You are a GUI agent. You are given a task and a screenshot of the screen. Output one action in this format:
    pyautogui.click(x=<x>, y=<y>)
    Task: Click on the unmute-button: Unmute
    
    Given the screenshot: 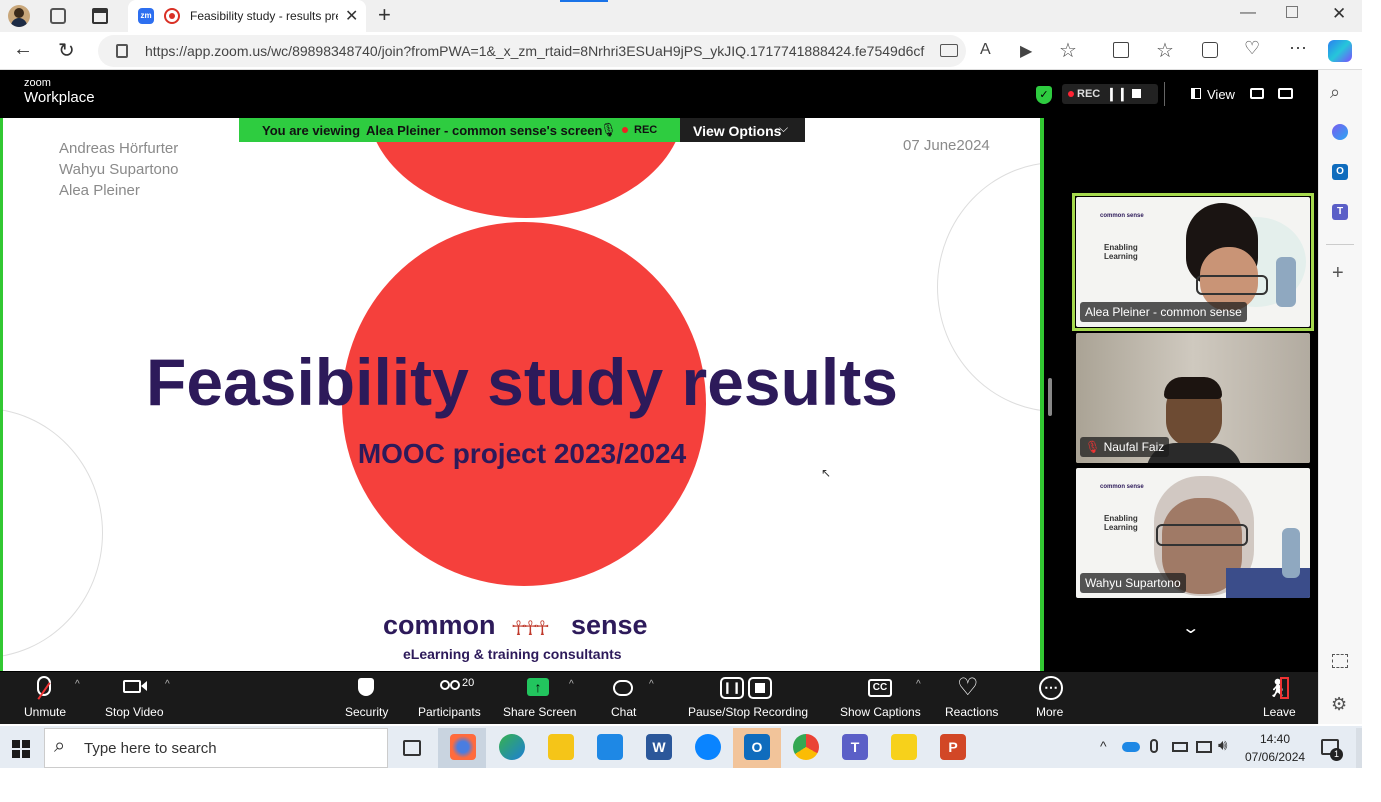 What is the action you would take?
    pyautogui.click(x=45, y=712)
    